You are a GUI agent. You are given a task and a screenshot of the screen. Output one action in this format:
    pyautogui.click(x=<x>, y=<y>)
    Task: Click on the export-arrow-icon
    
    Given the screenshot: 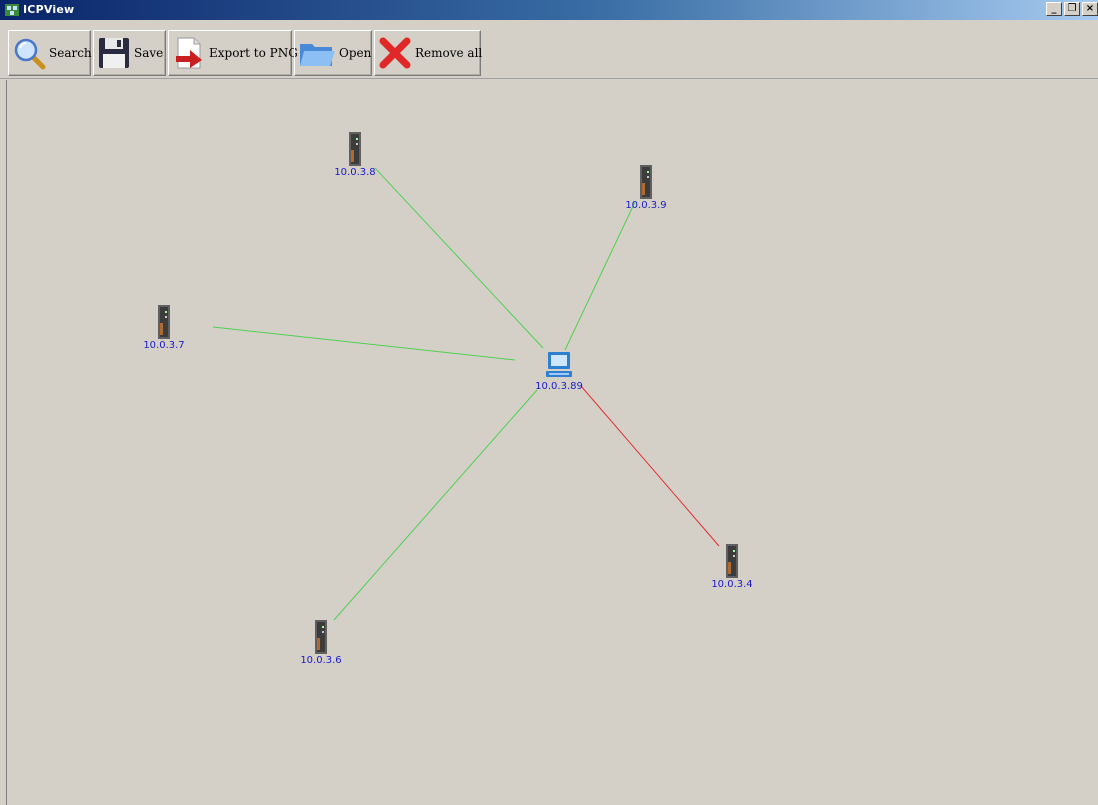 What is the action you would take?
    pyautogui.click(x=189, y=53)
    